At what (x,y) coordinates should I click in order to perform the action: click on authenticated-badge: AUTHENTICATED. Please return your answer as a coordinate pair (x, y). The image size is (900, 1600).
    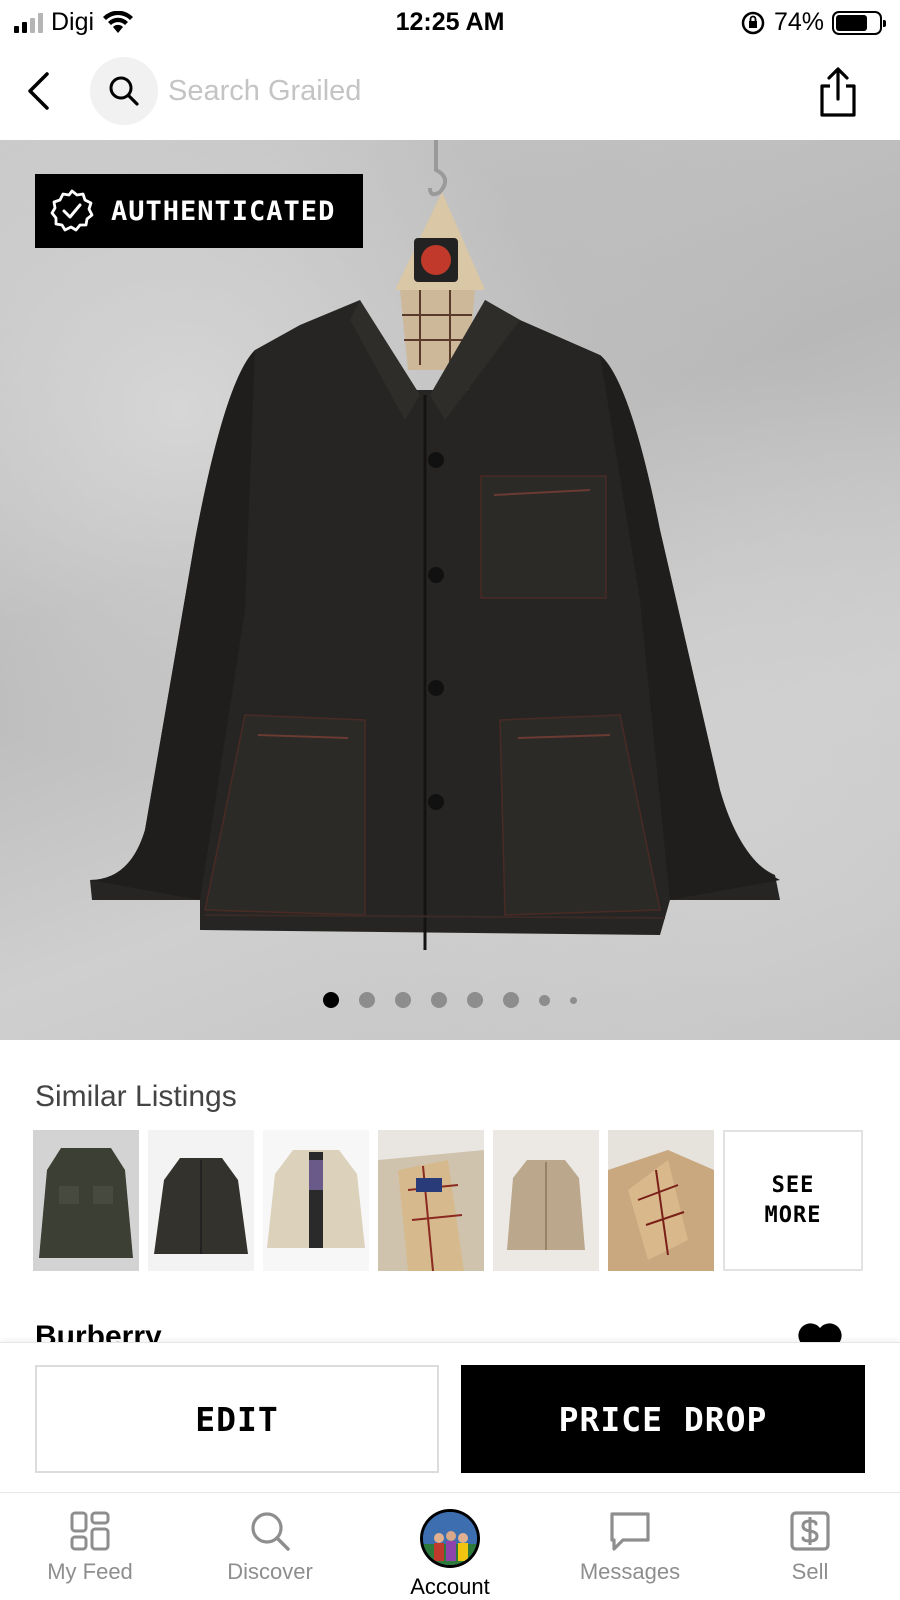
    Looking at the image, I should click on (199, 211).